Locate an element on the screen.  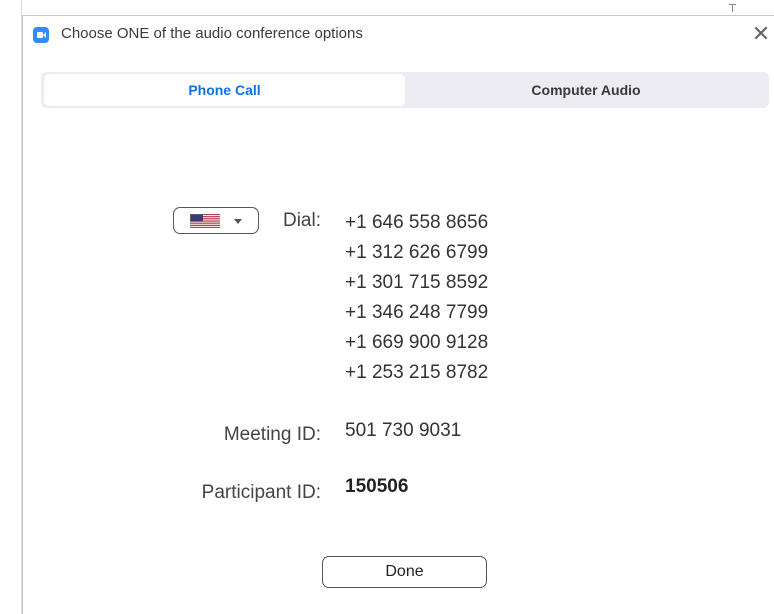
meeting-id-value: 501 730 9031 is located at coordinates (403, 430).